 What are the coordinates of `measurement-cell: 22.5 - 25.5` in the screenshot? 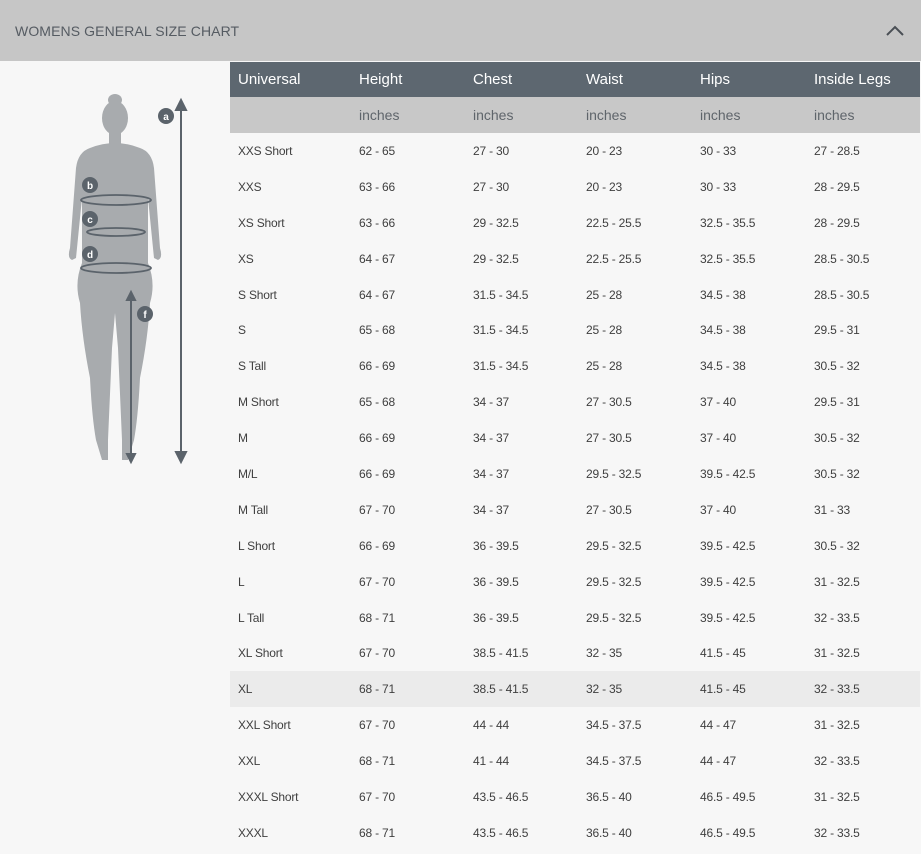 It's located at (614, 258).